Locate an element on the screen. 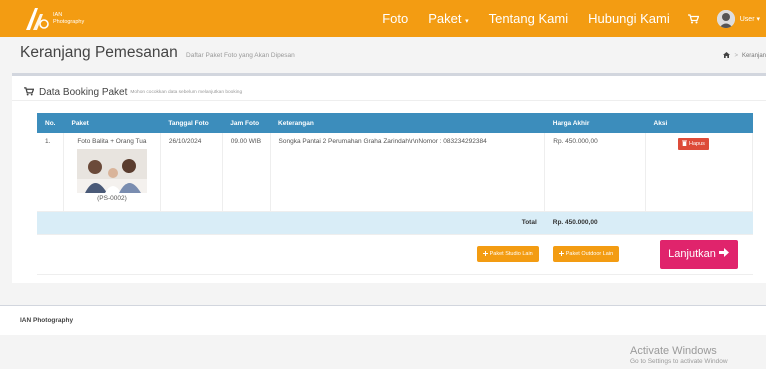 This screenshot has width=766, height=369. col-no: No. is located at coordinates (50, 123).